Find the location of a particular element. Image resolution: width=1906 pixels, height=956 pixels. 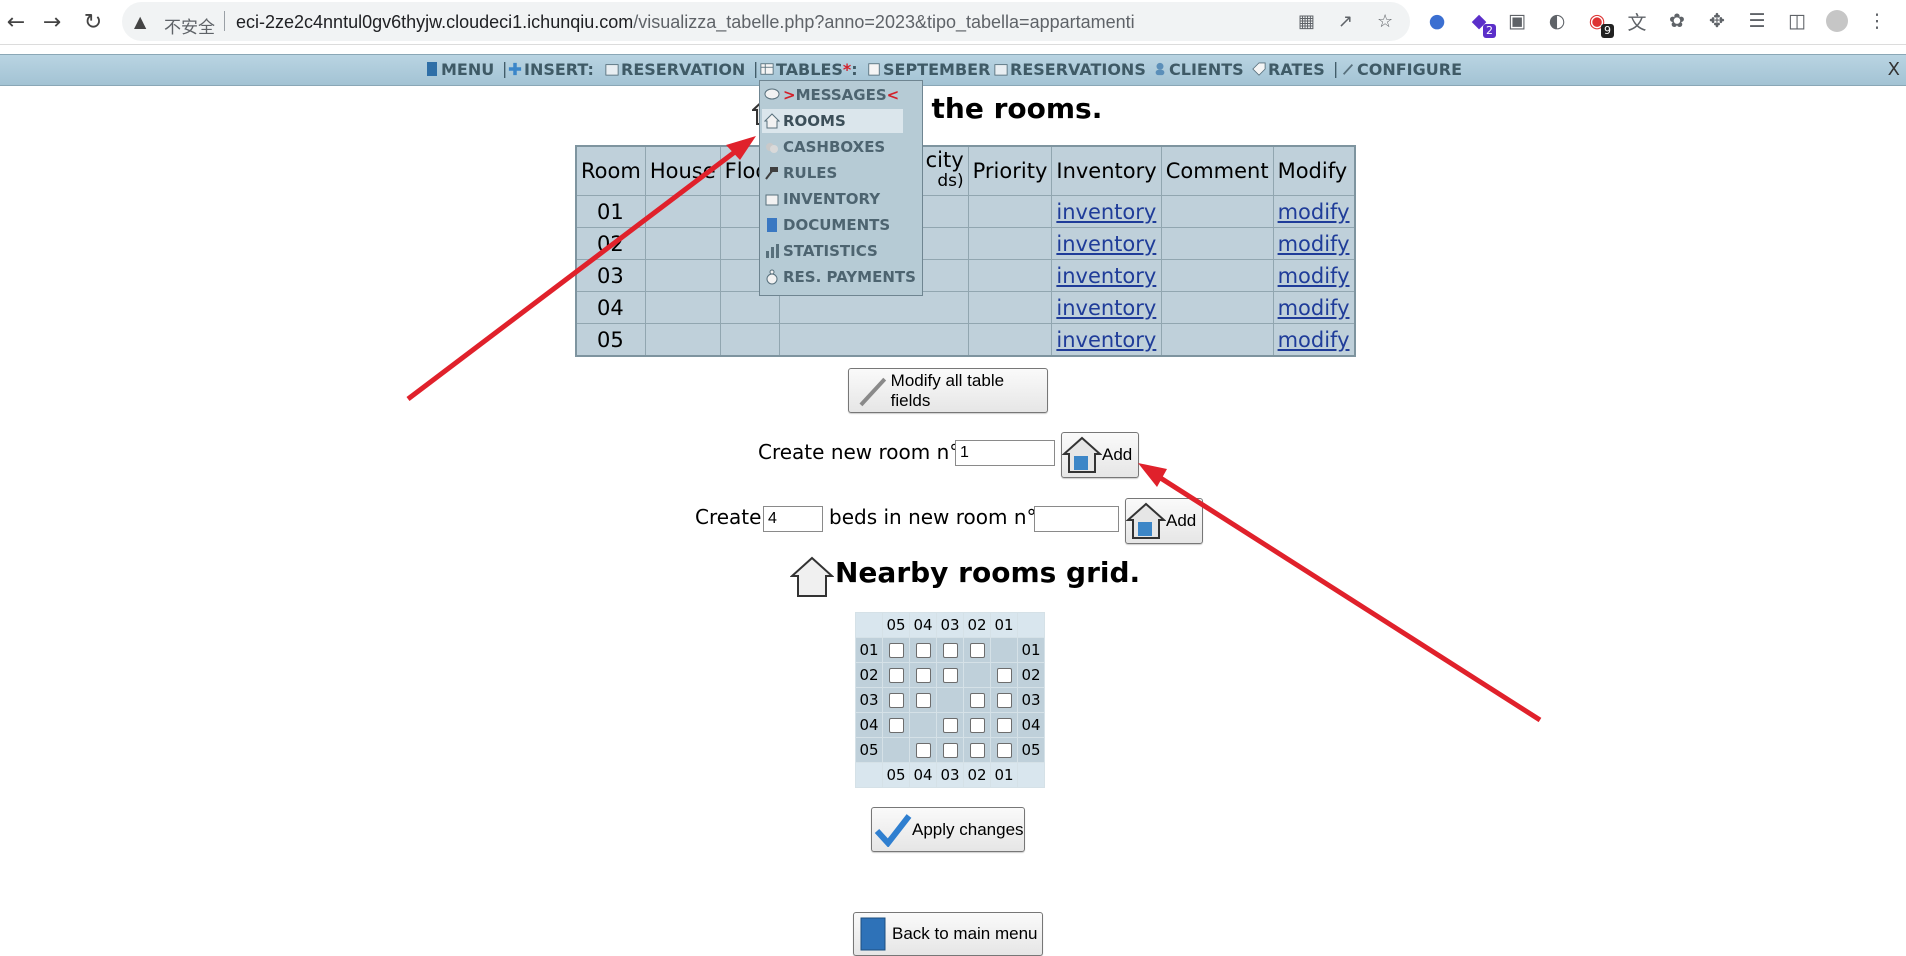

grid-row: 03 03 is located at coordinates (950, 700).